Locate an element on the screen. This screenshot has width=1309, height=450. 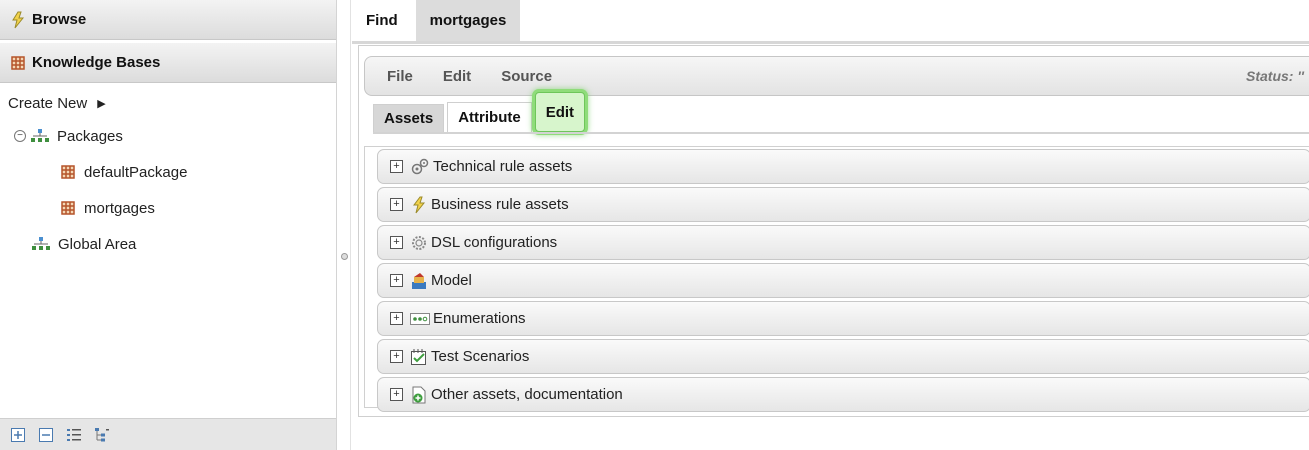
document-tabs: Find mortgages is located at coordinates (830, 22).